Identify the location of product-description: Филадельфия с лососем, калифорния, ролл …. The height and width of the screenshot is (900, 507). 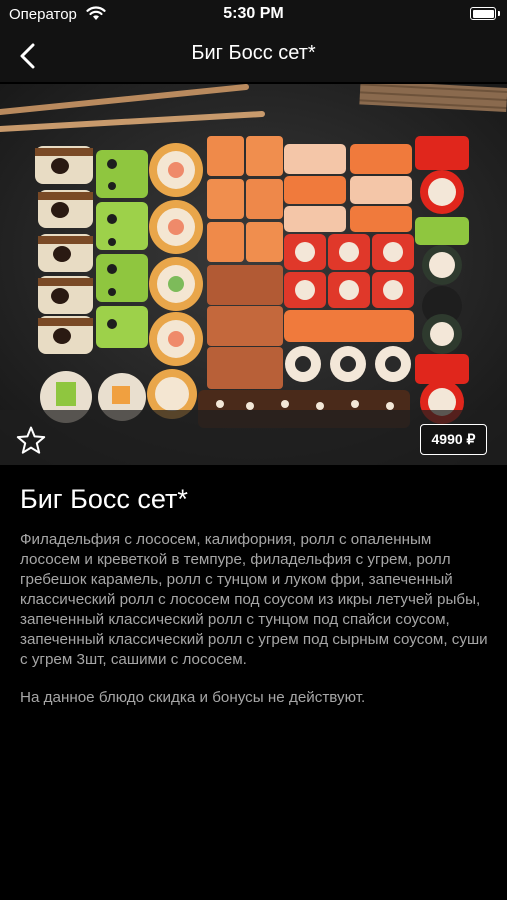
(254, 599).